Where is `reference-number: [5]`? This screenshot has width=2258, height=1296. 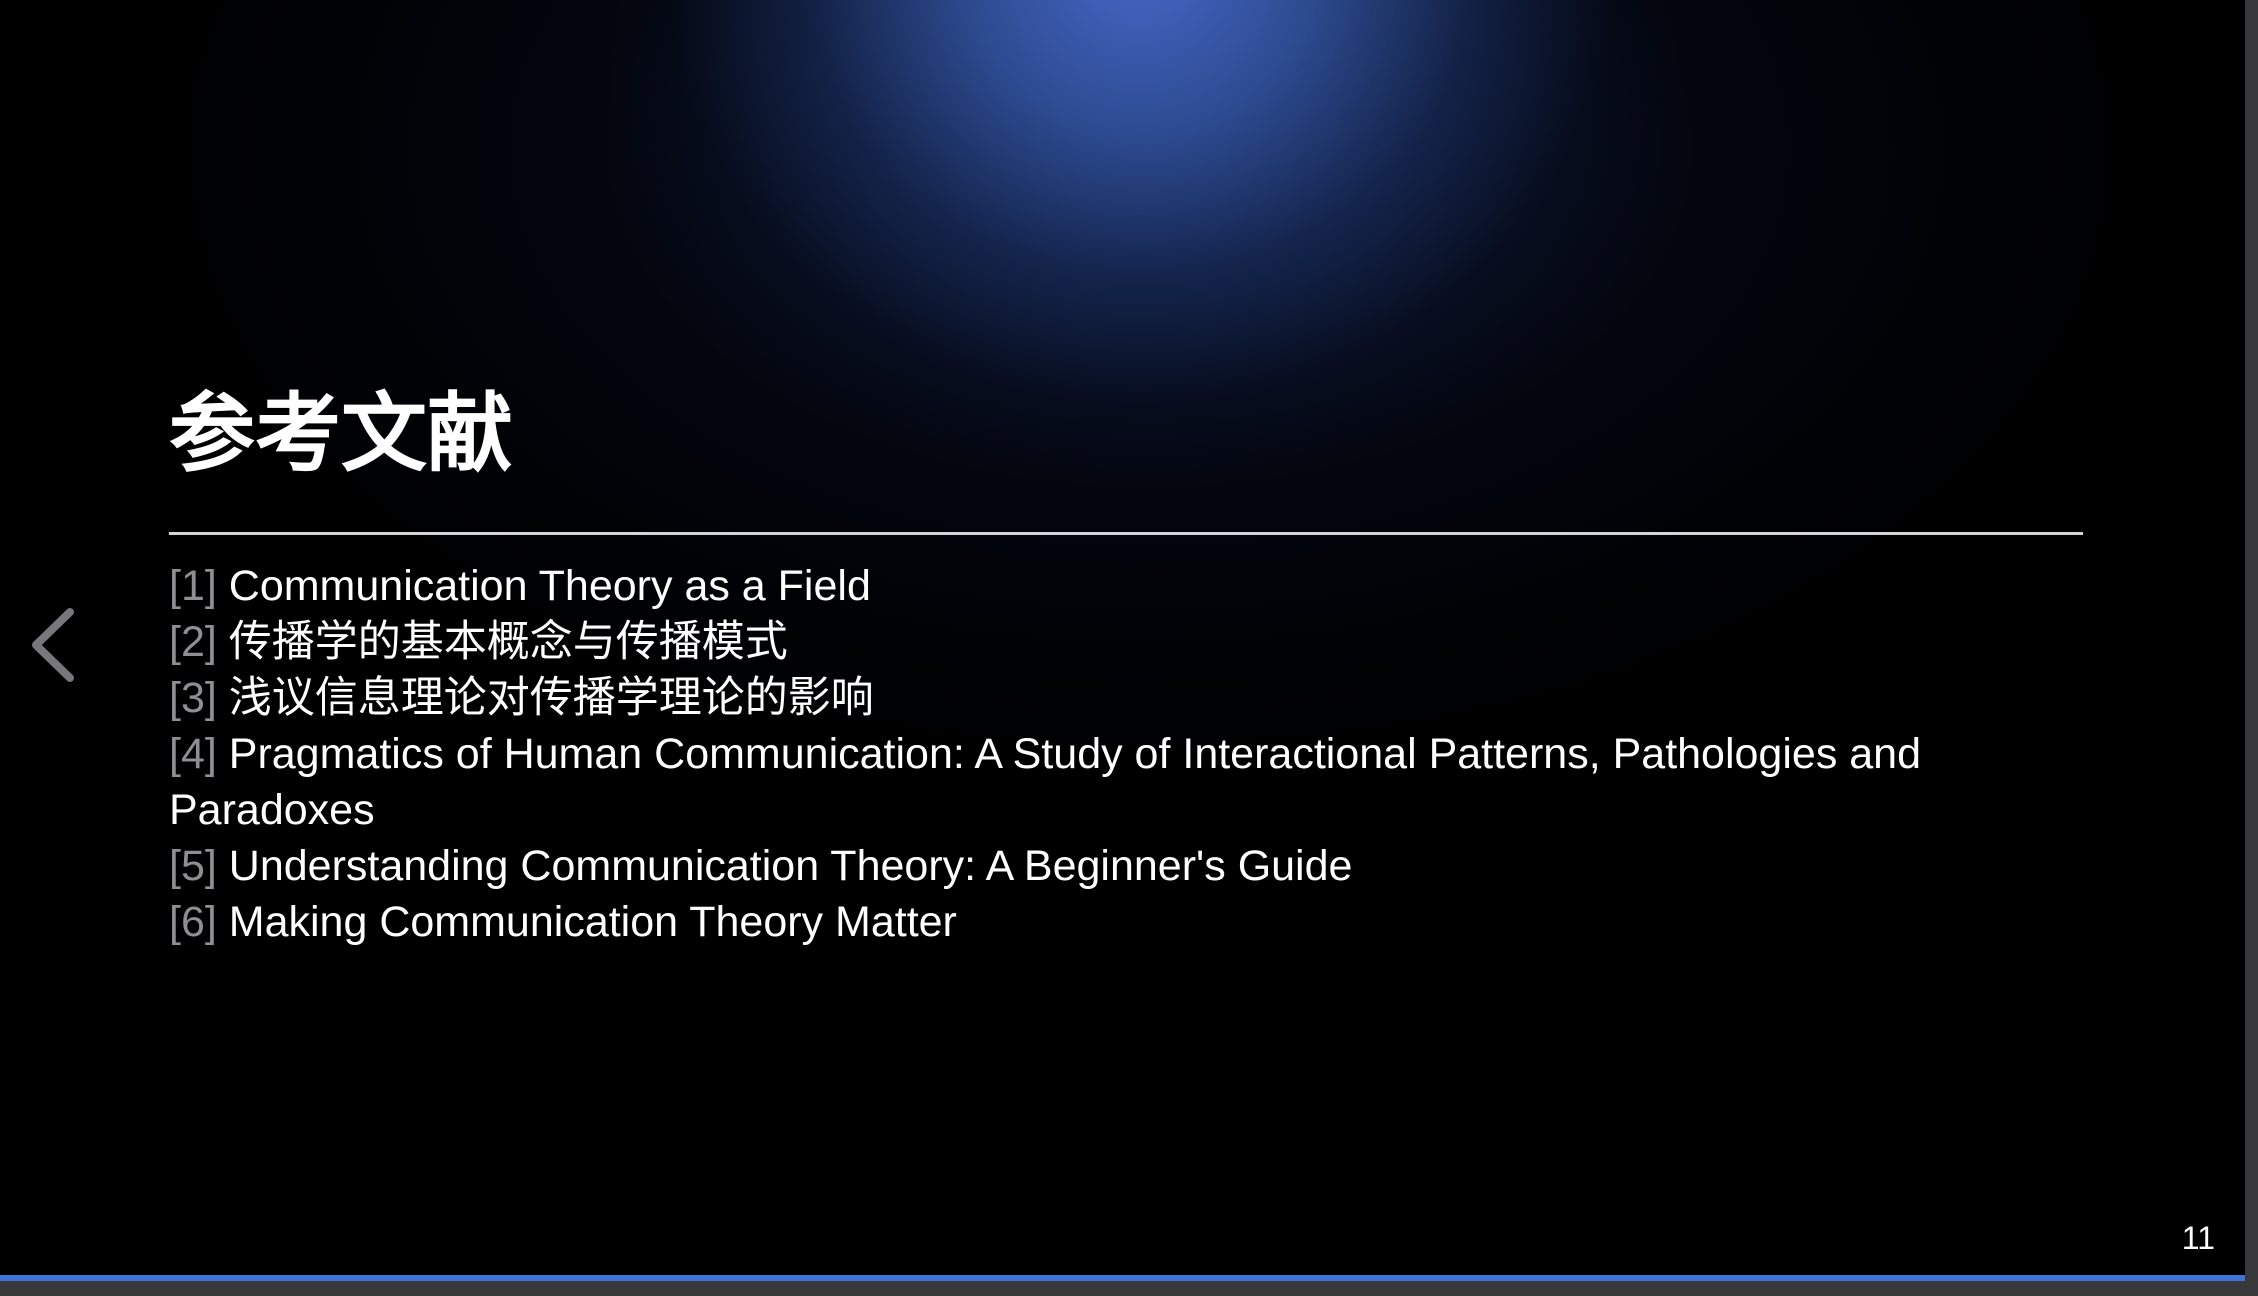
reference-number: [5] is located at coordinates (193, 866).